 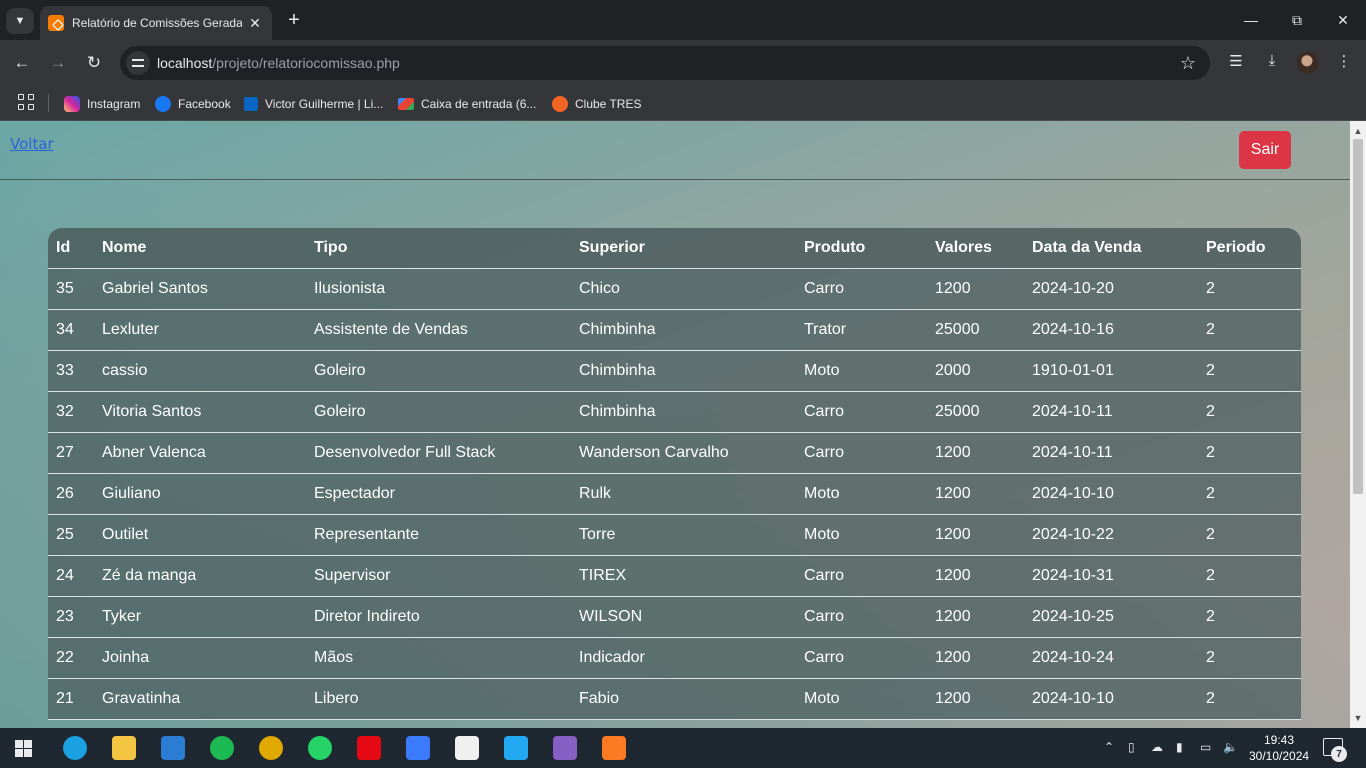 What do you see at coordinates (1251, 20) in the screenshot?
I see `minimize-button: —` at bounding box center [1251, 20].